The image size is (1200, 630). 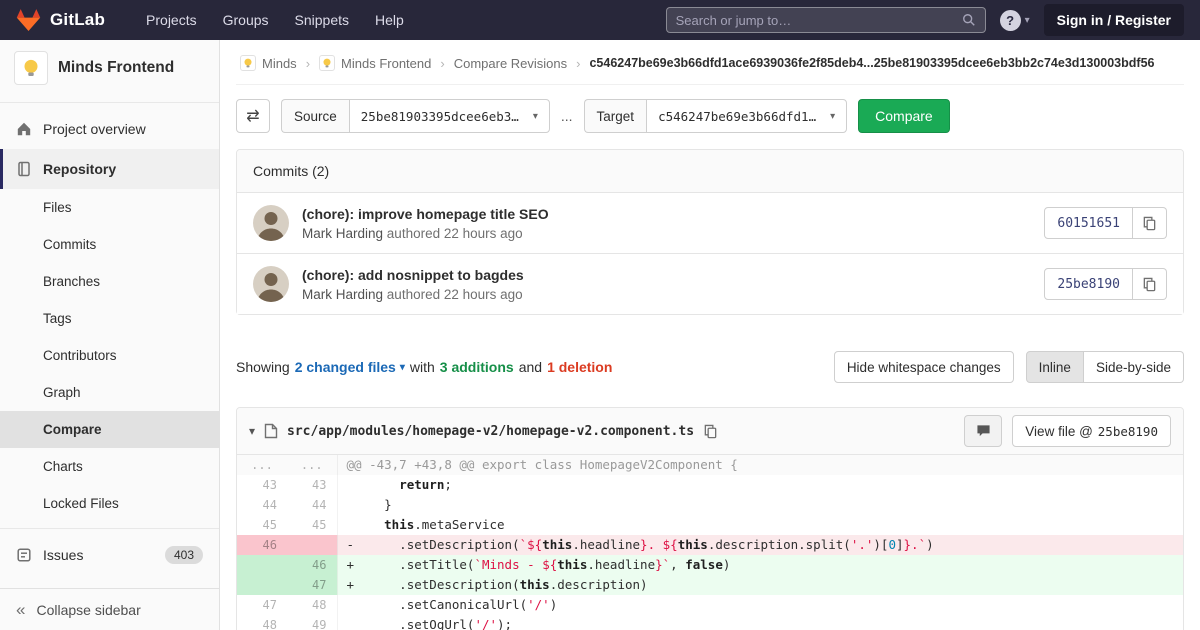 I want to click on sidebar-item-files: Files, so click(x=109, y=207).